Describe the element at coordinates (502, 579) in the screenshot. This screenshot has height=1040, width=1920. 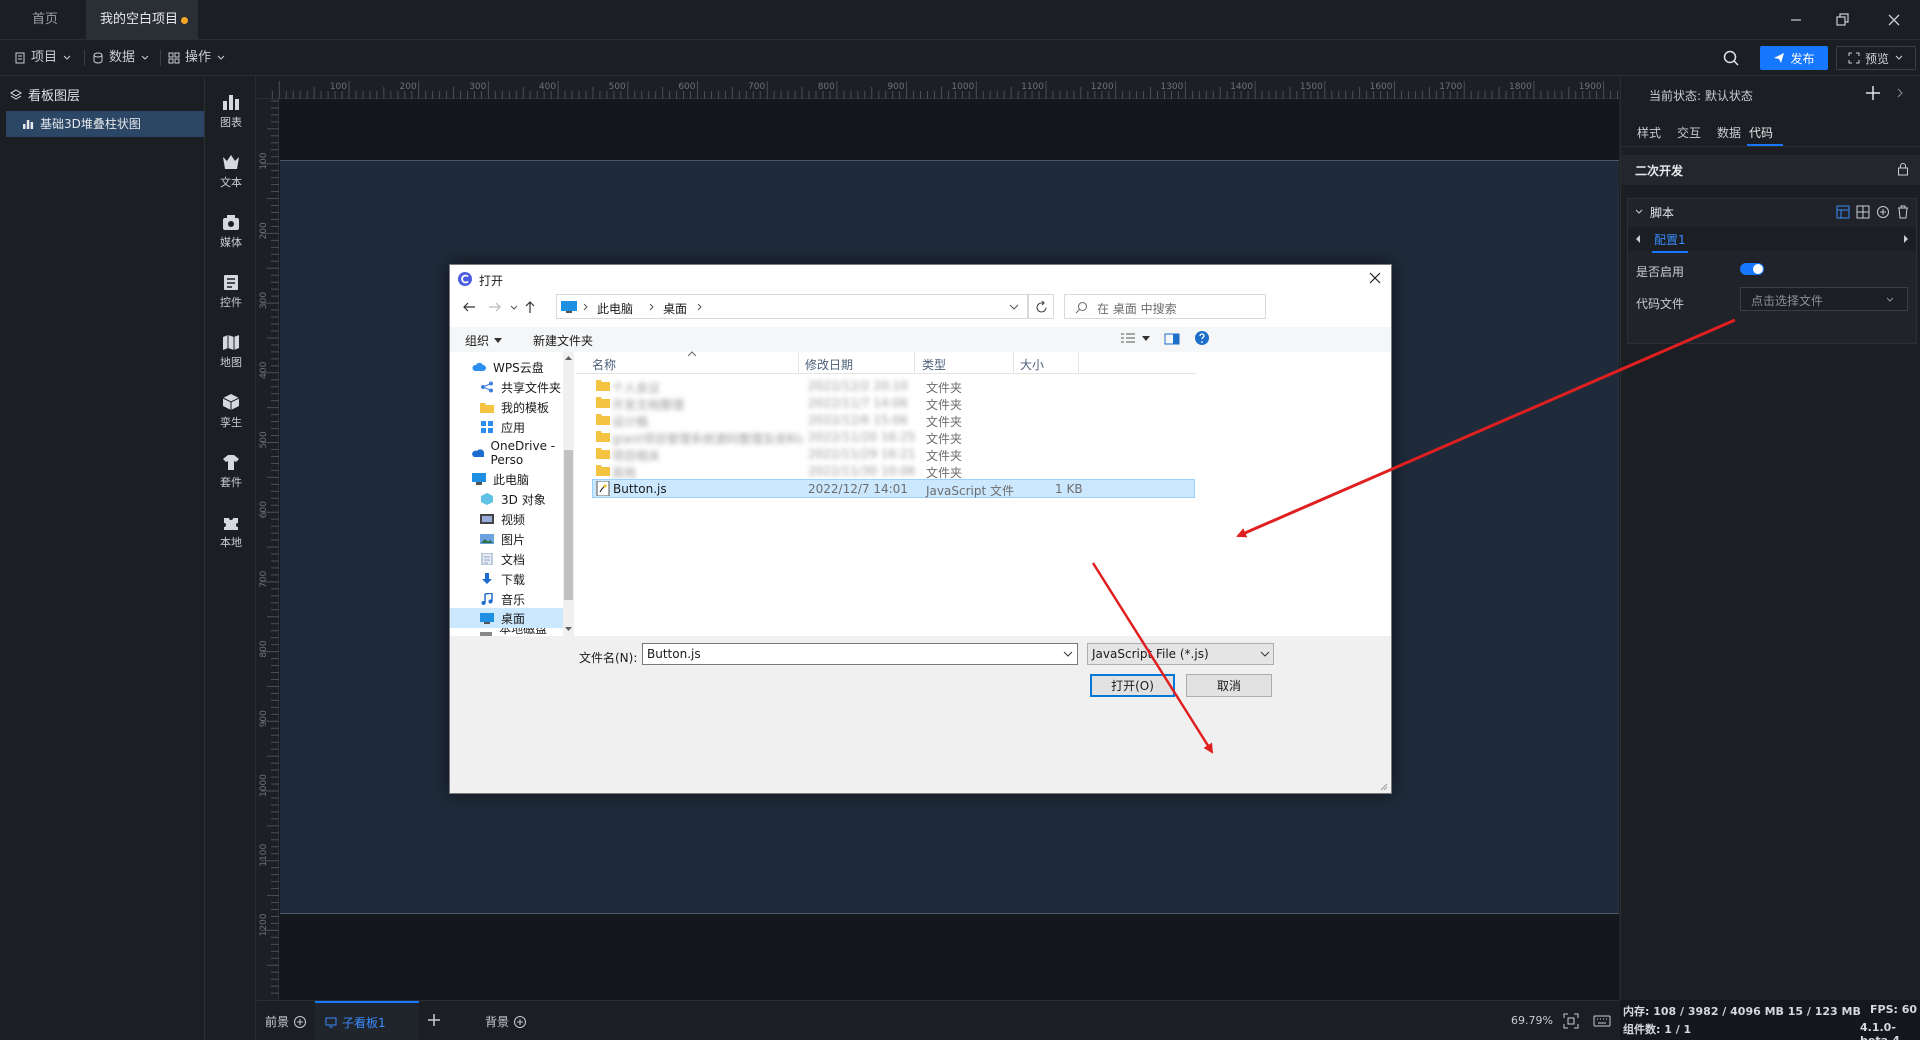
I see `nav-item-downloads: 下载` at that location.